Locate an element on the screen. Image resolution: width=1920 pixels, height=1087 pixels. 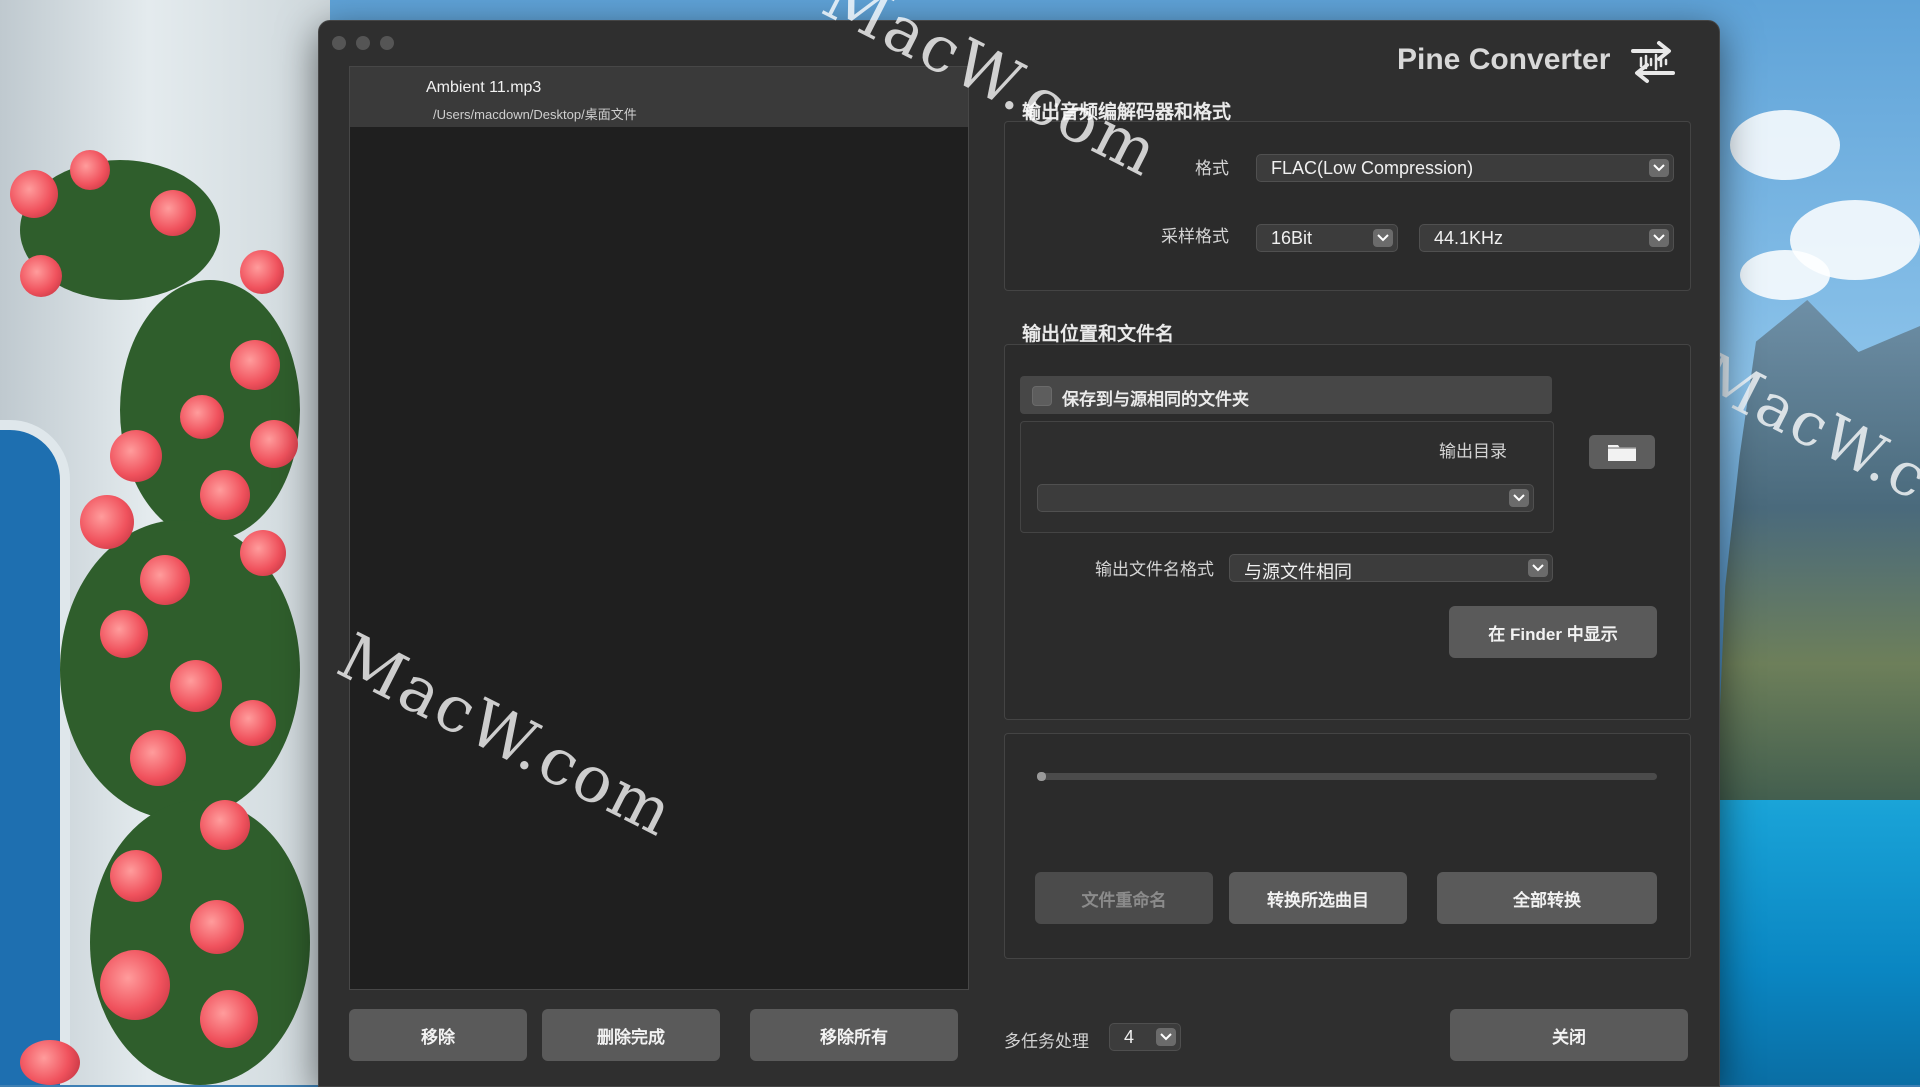
convert-all-button: 全部转换 is located at coordinates (1547, 898).